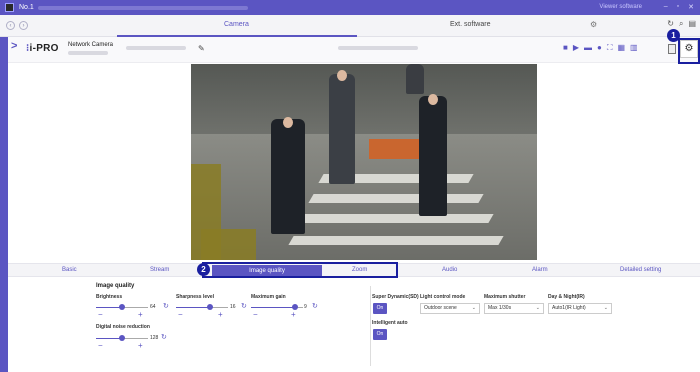  Describe the element at coordinates (255, 314) in the screenshot. I see `max-gain-minus: −` at that location.